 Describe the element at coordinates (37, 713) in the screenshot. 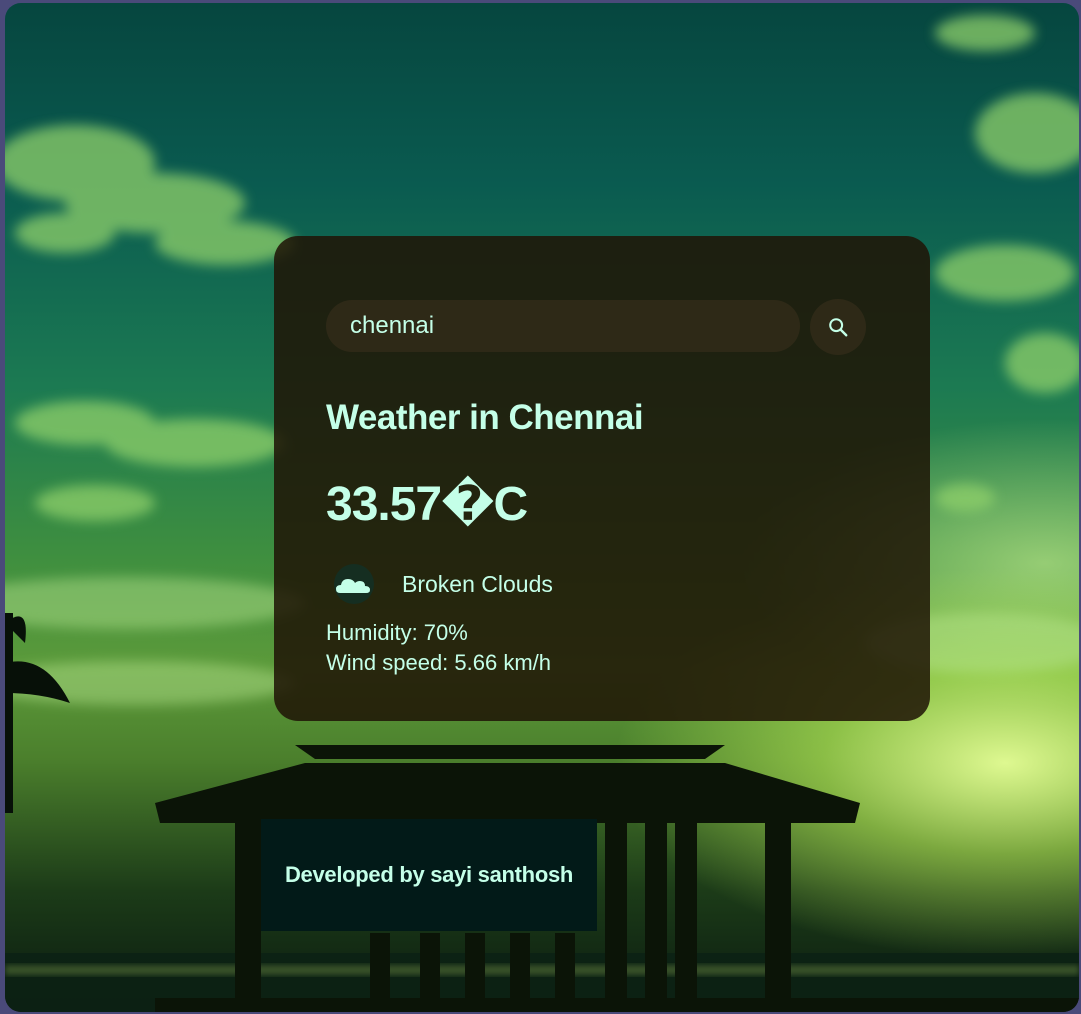

I see `palm-silhouette` at that location.